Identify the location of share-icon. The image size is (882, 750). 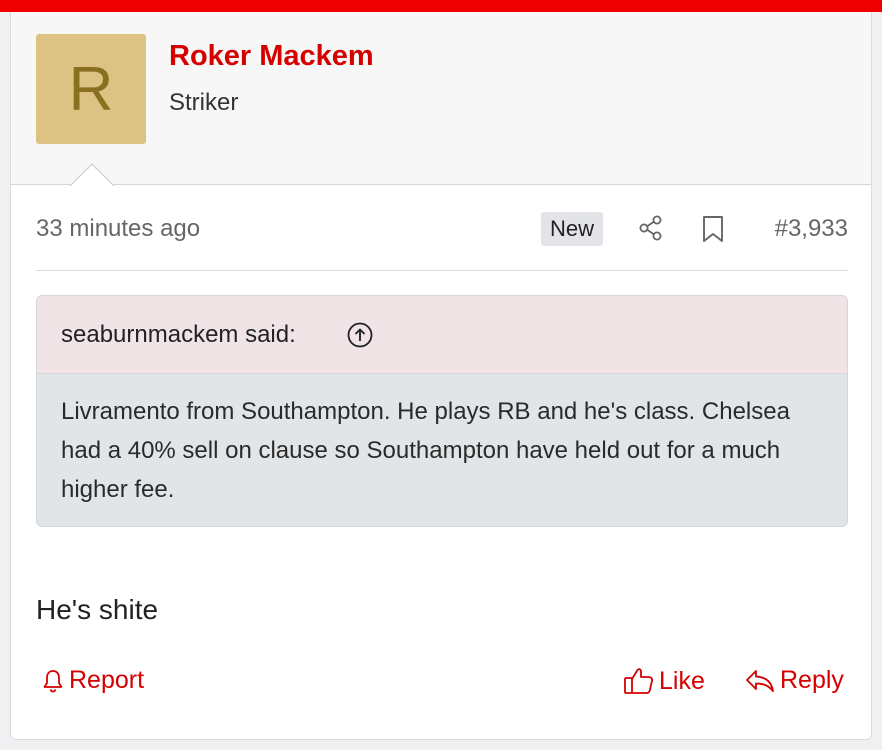
(651, 228).